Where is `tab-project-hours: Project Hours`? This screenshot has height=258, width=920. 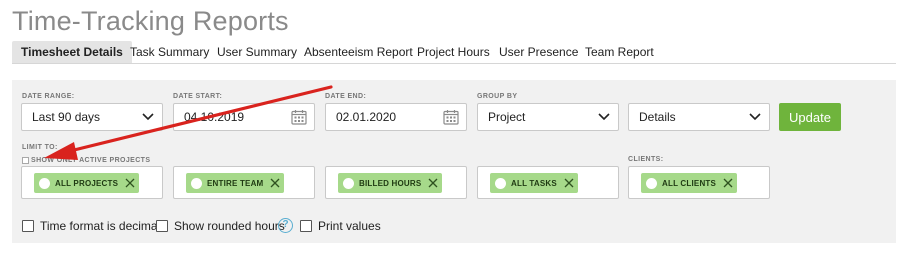
tab-project-hours: Project Hours is located at coordinates (453, 52).